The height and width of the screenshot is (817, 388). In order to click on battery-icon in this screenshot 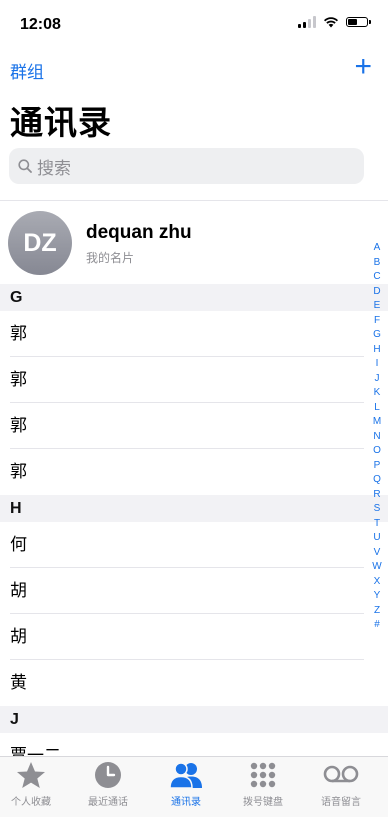, I will do `click(358, 22)`.